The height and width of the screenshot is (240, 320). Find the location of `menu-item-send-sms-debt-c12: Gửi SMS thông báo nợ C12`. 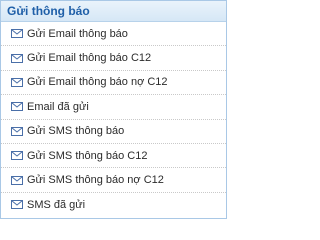

menu-item-send-sms-debt-c12: Gửi SMS thông báo nợ C12 is located at coordinates (113, 180).